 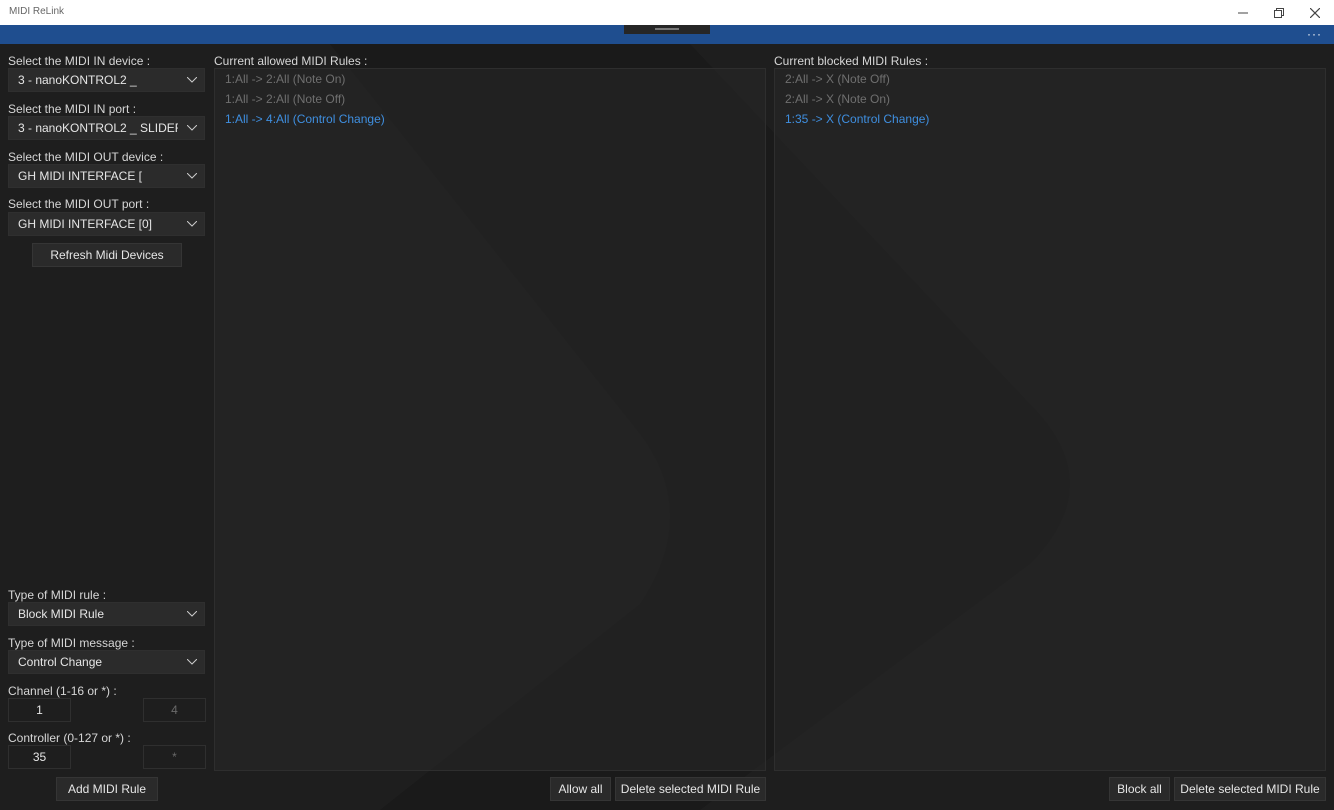 I want to click on accent-bar: ···, so click(x=667, y=34).